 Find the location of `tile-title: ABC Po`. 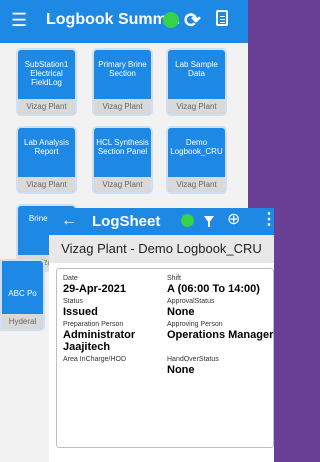

tile-title: ABC Po is located at coordinates (22, 293).